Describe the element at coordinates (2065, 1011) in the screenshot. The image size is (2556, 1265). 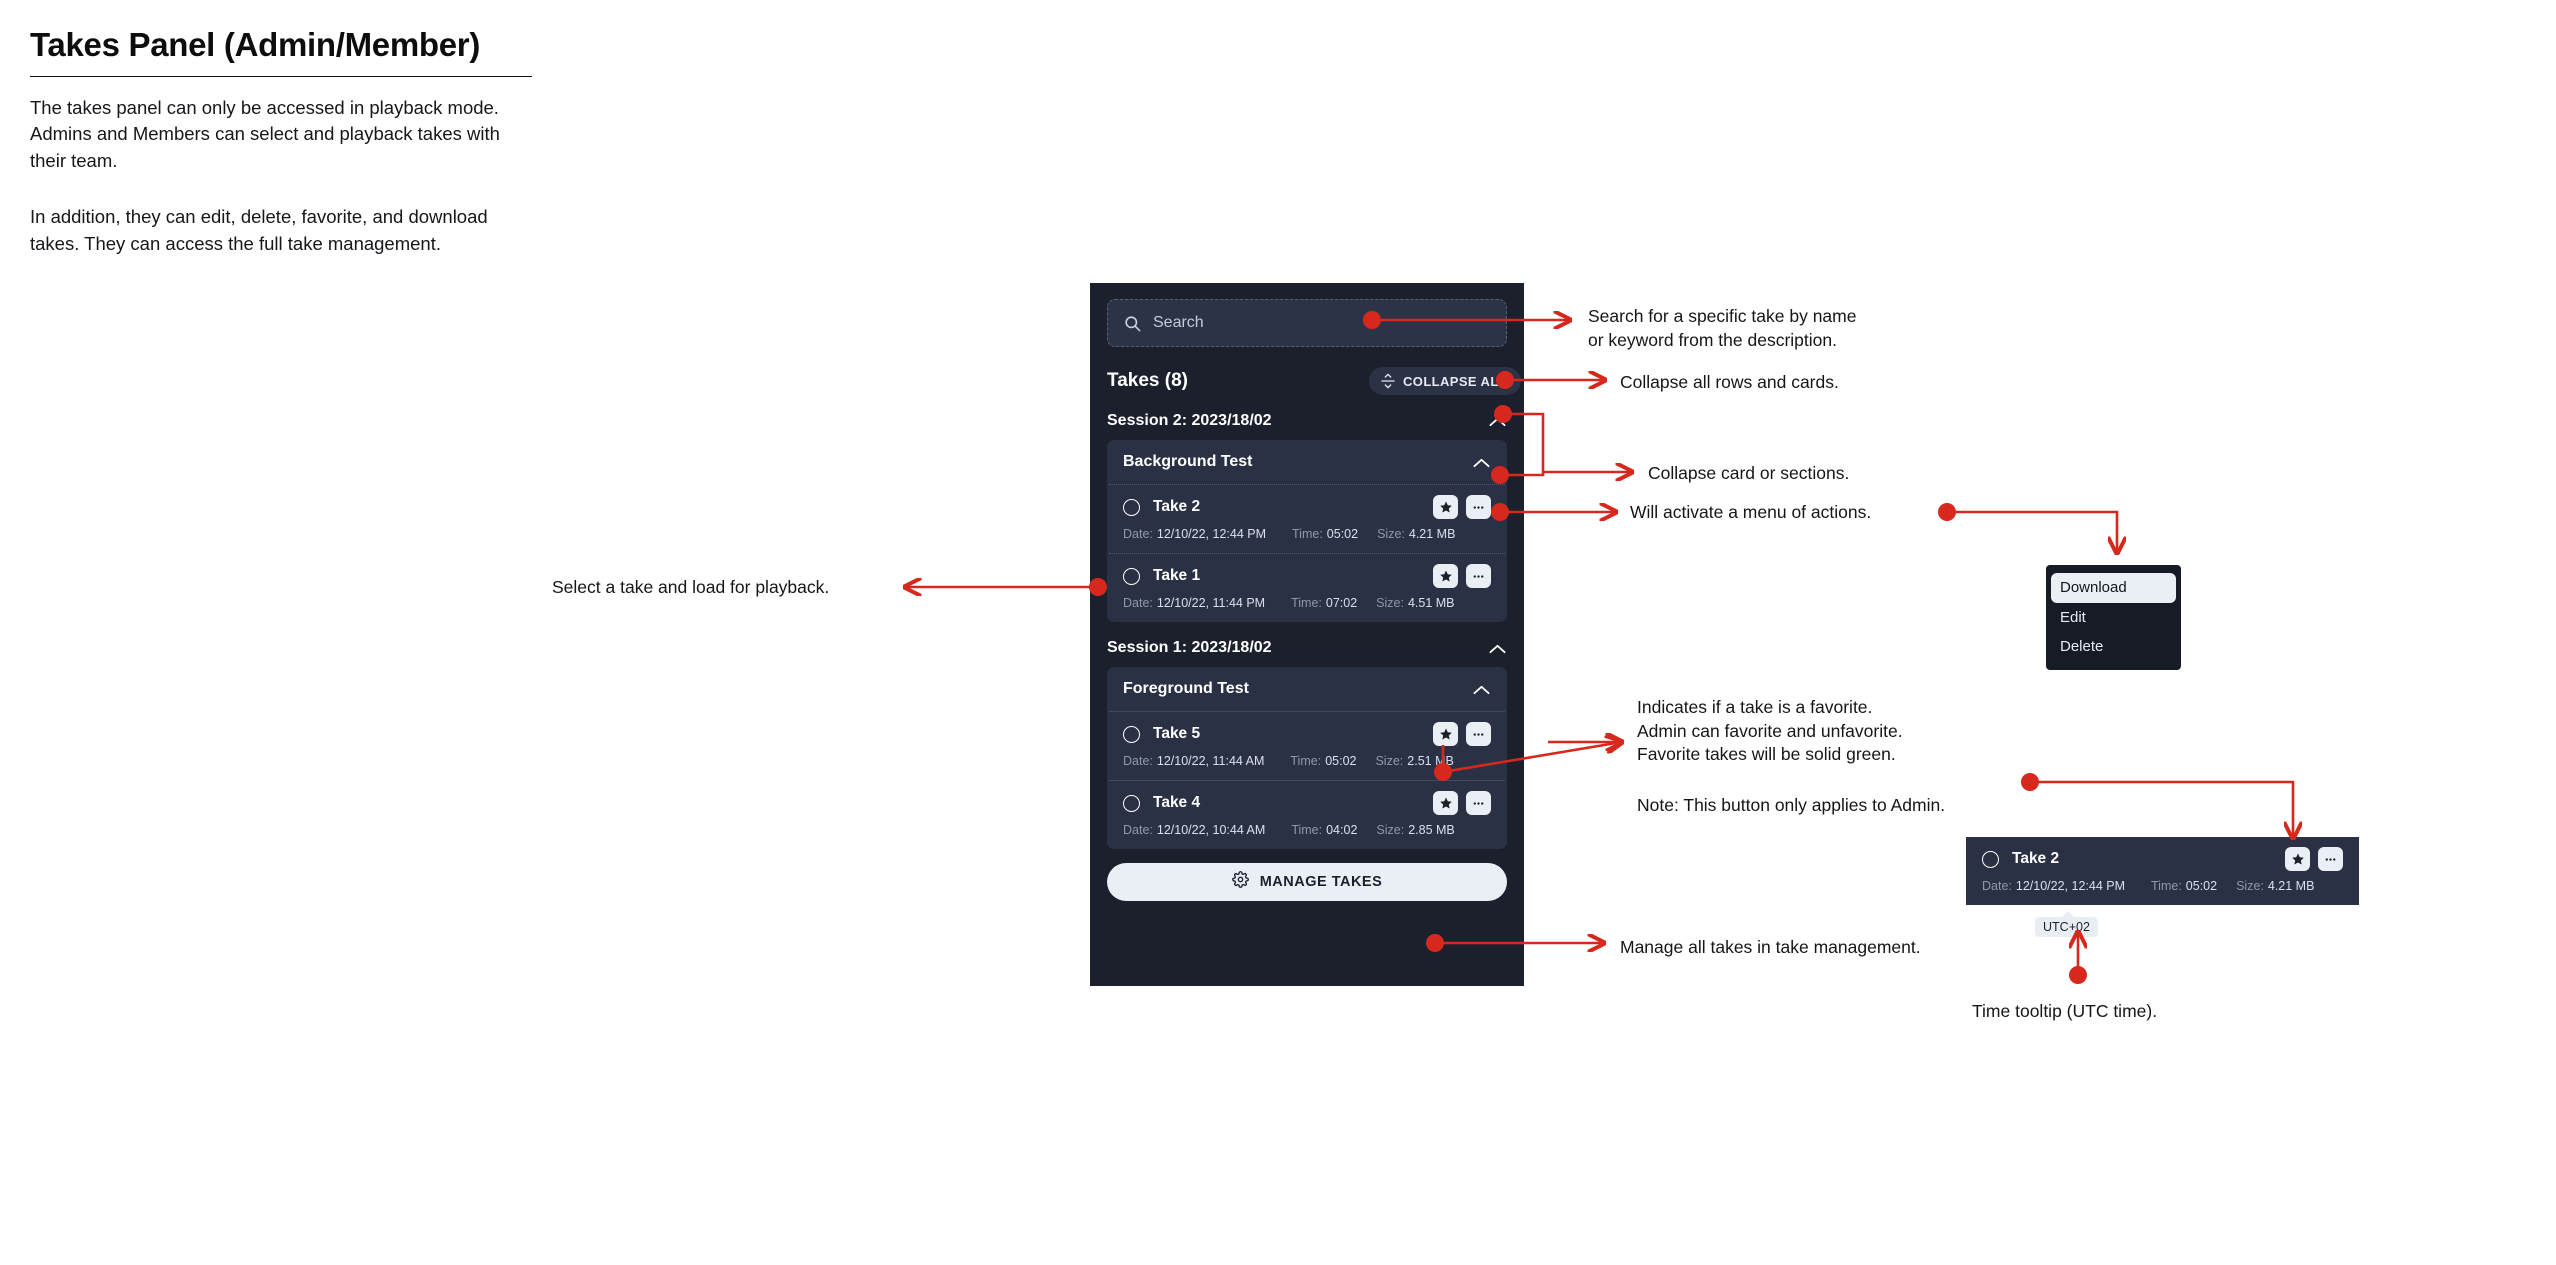
I see `annotation-tooltip: Time tooltip (UTC time).` at that location.